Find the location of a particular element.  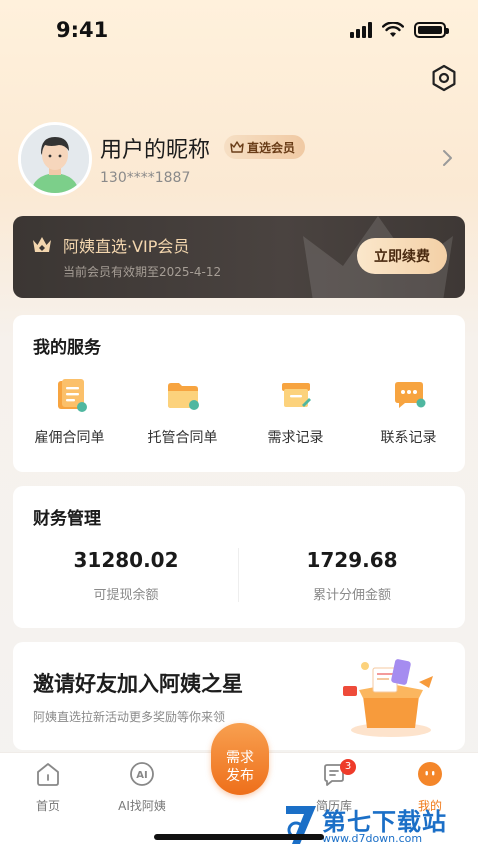

gift-box-illustration is located at coordinates (388, 698).